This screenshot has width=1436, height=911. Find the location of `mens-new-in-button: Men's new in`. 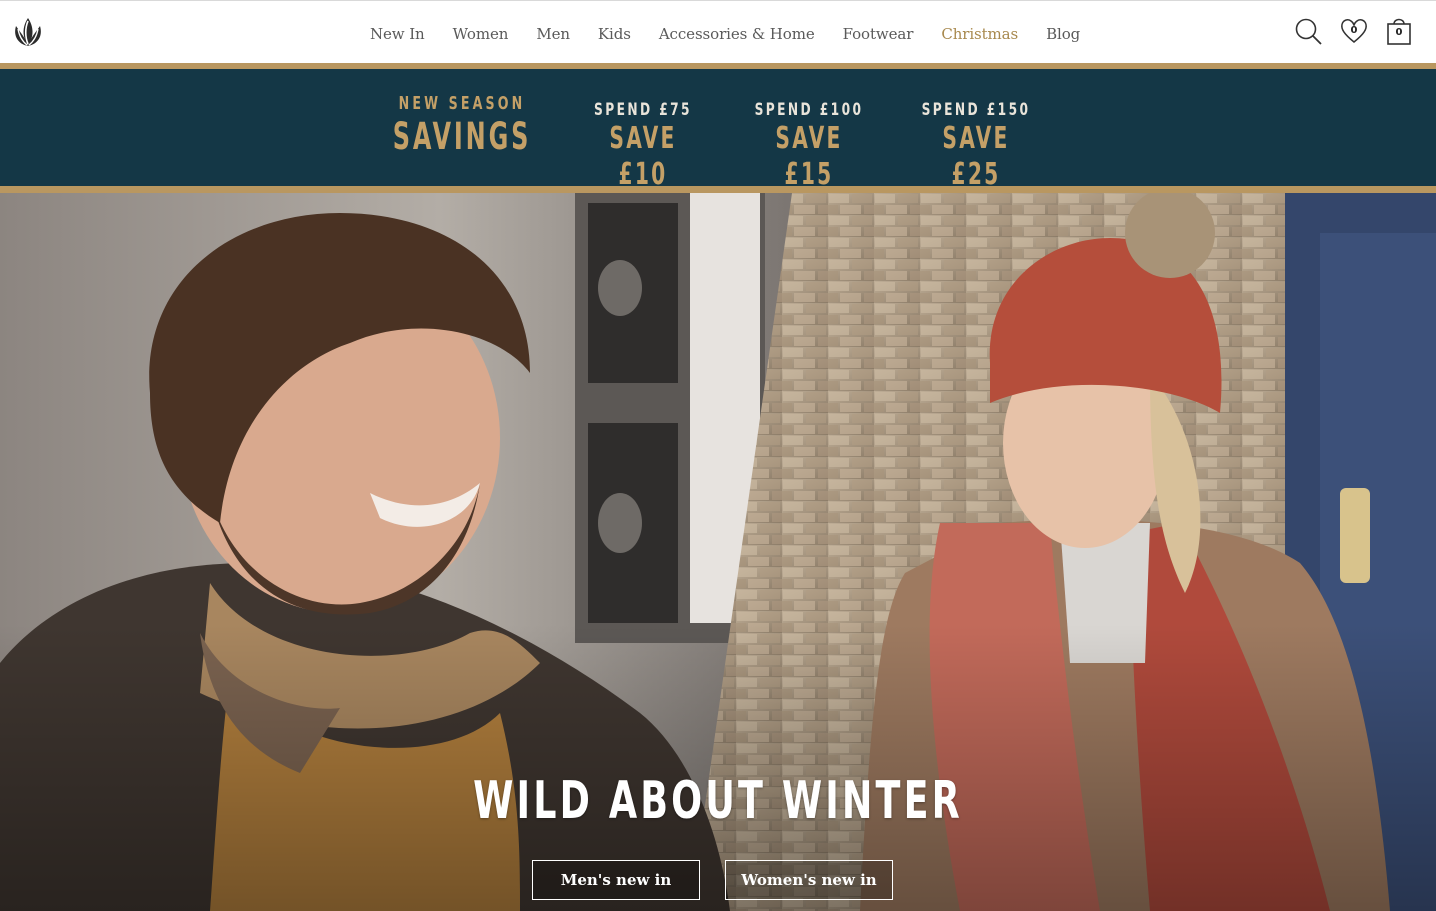

mens-new-in-button: Men's new in is located at coordinates (616, 880).